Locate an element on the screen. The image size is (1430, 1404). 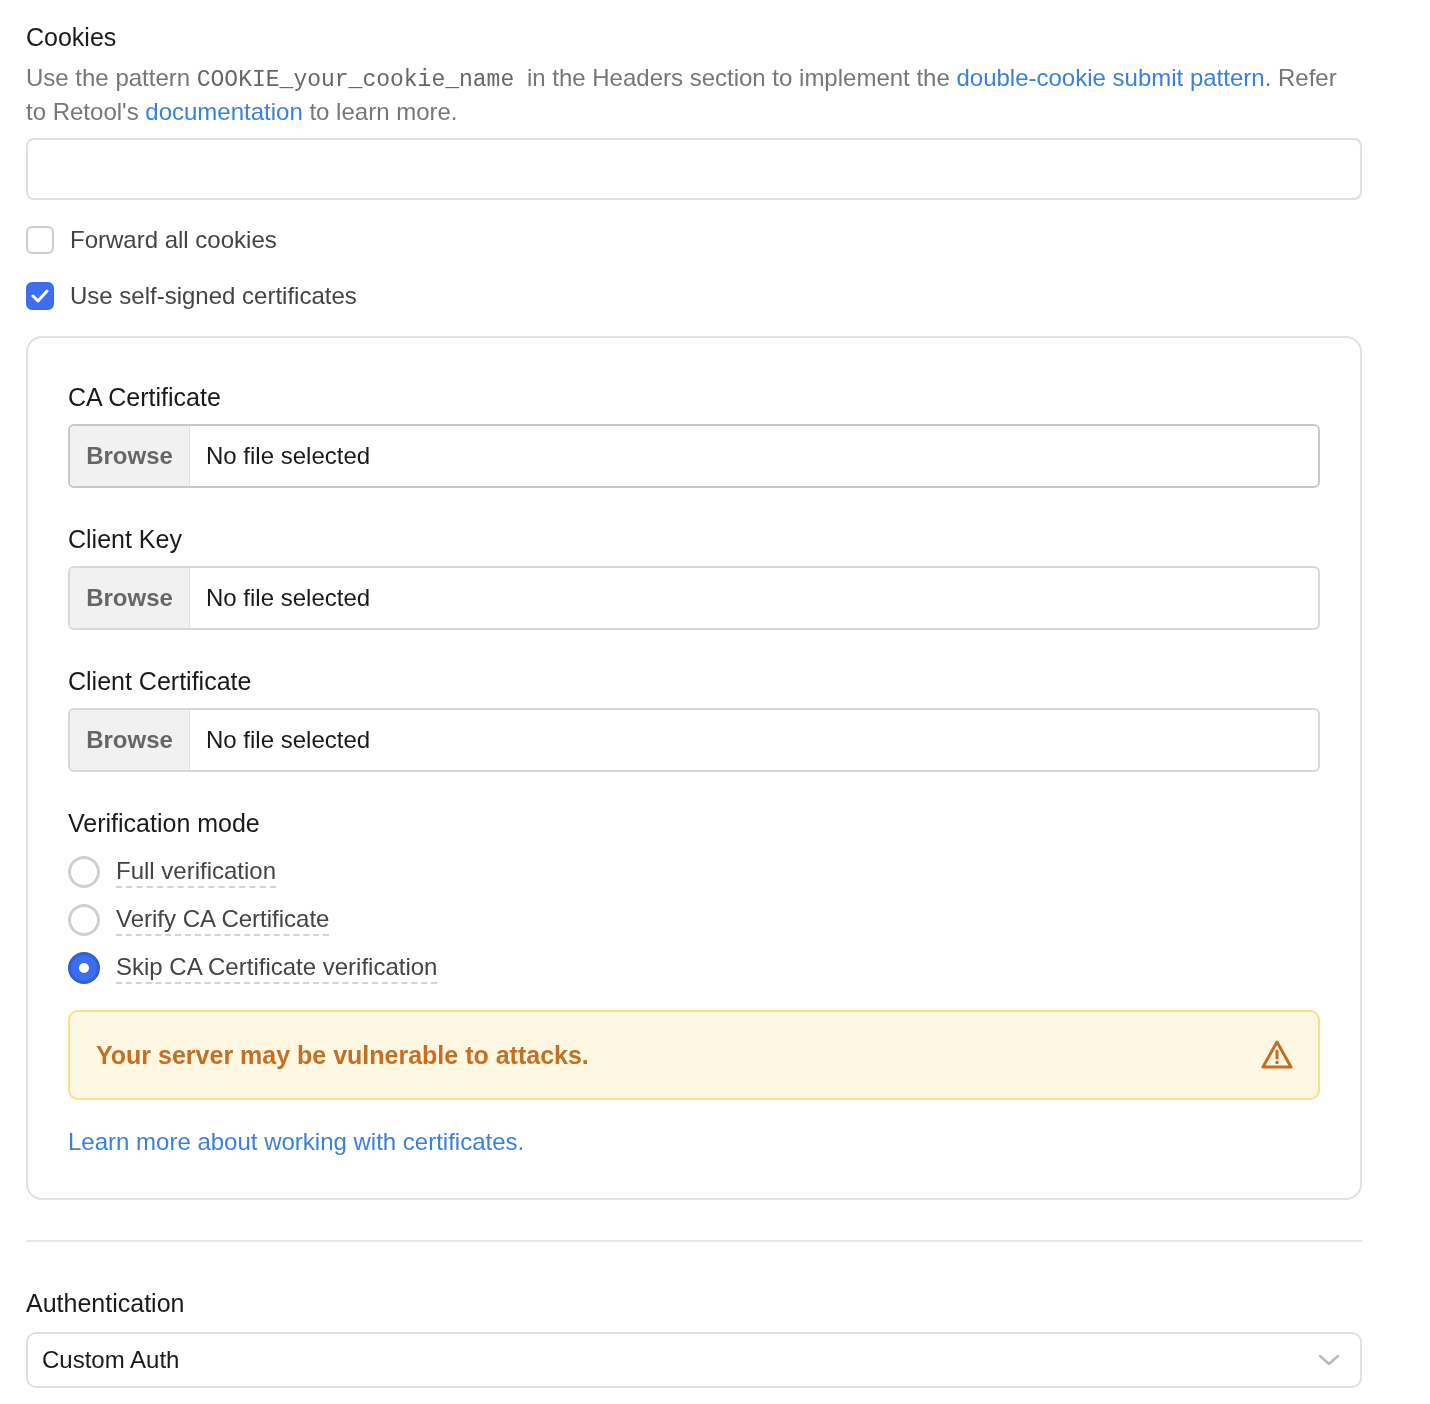
checkbox-label: Use self-signed certificates is located at coordinates (213, 296).